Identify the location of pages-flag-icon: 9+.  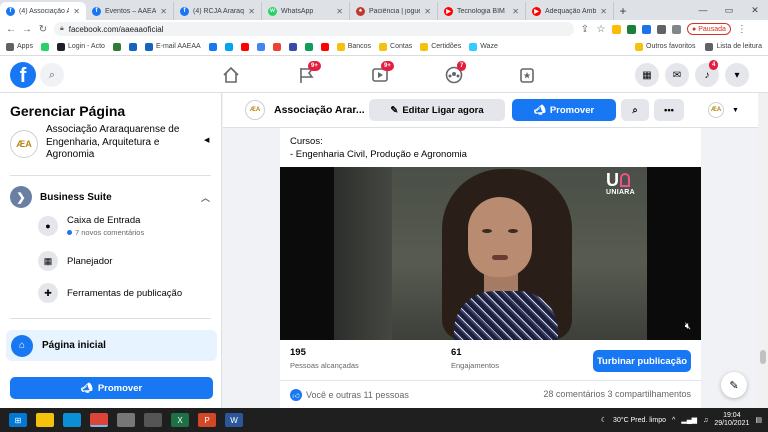
(308, 73).